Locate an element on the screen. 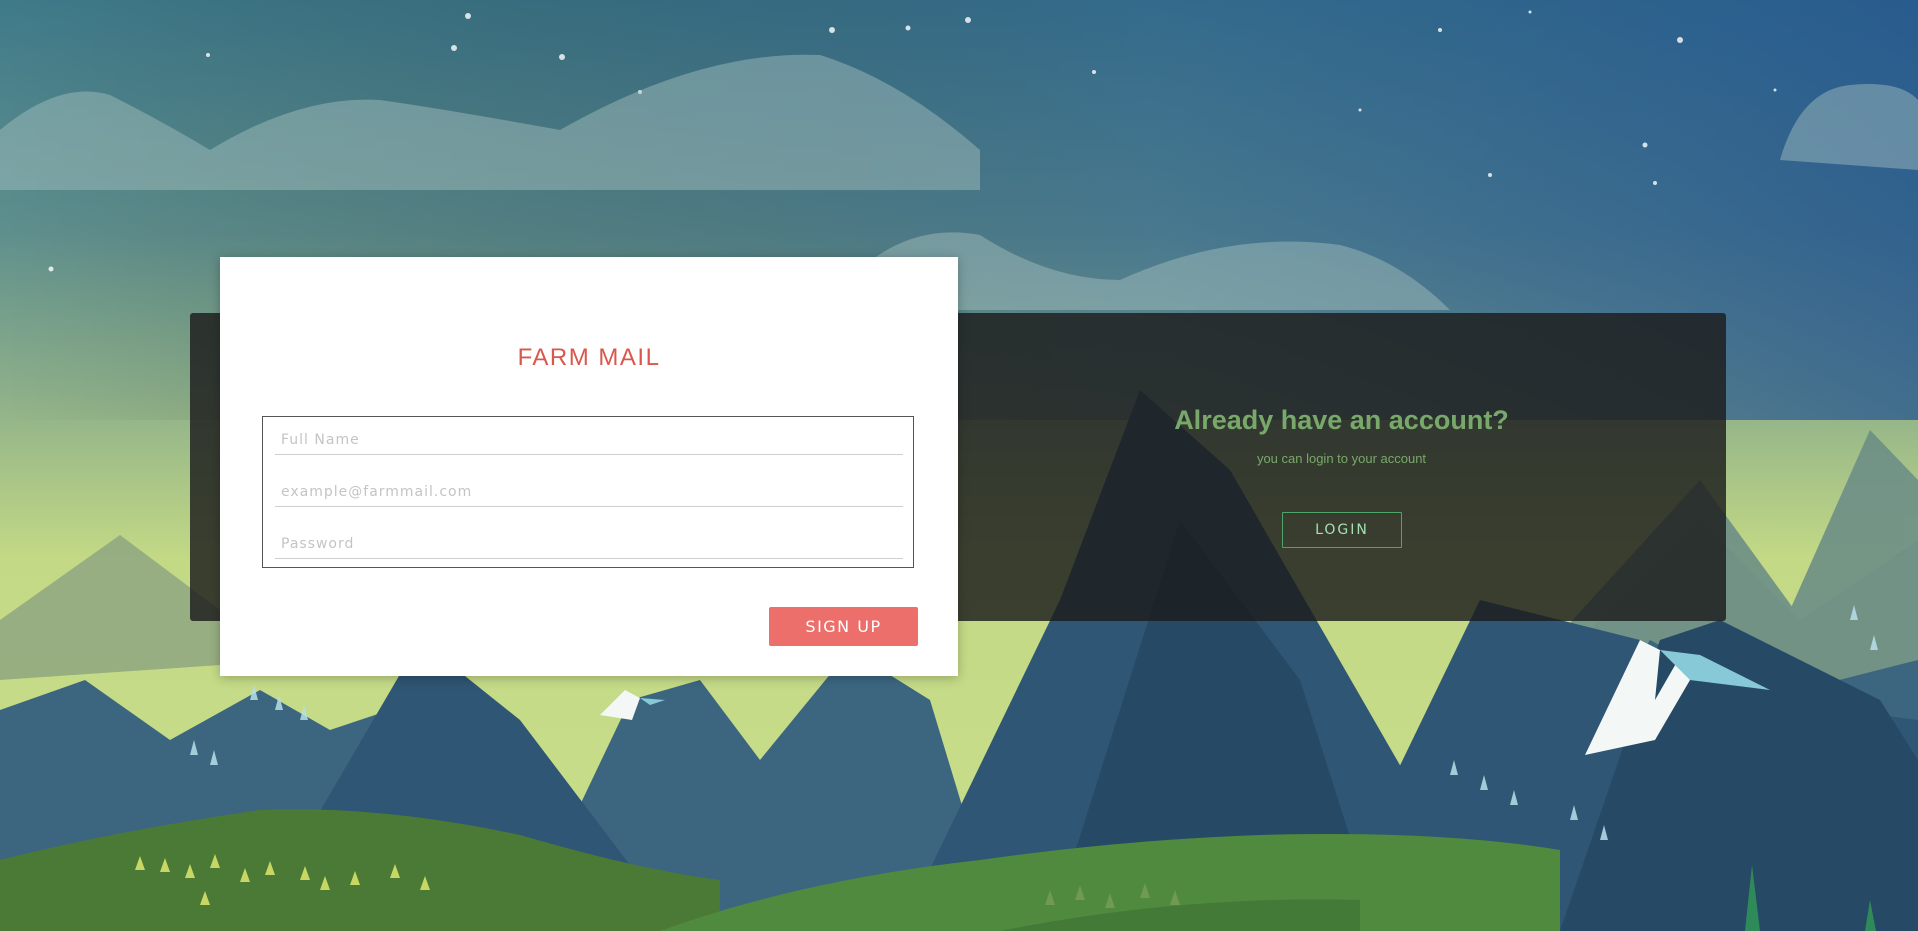 The width and height of the screenshot is (1918, 931). email-field is located at coordinates (589, 492).